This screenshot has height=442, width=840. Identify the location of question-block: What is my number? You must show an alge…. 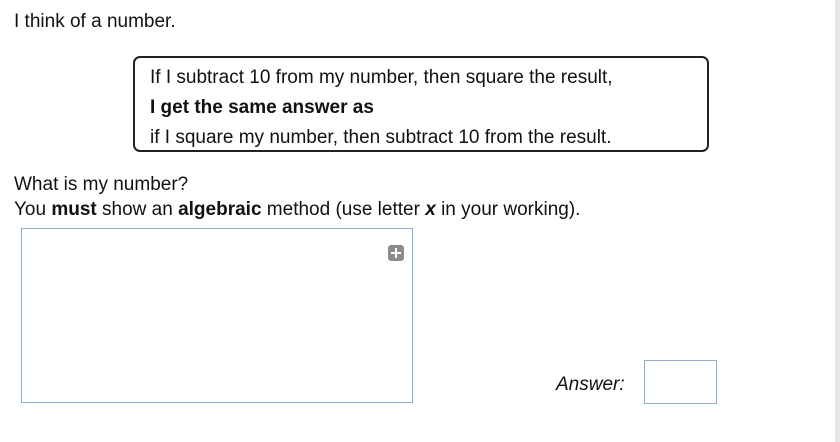
(297, 197).